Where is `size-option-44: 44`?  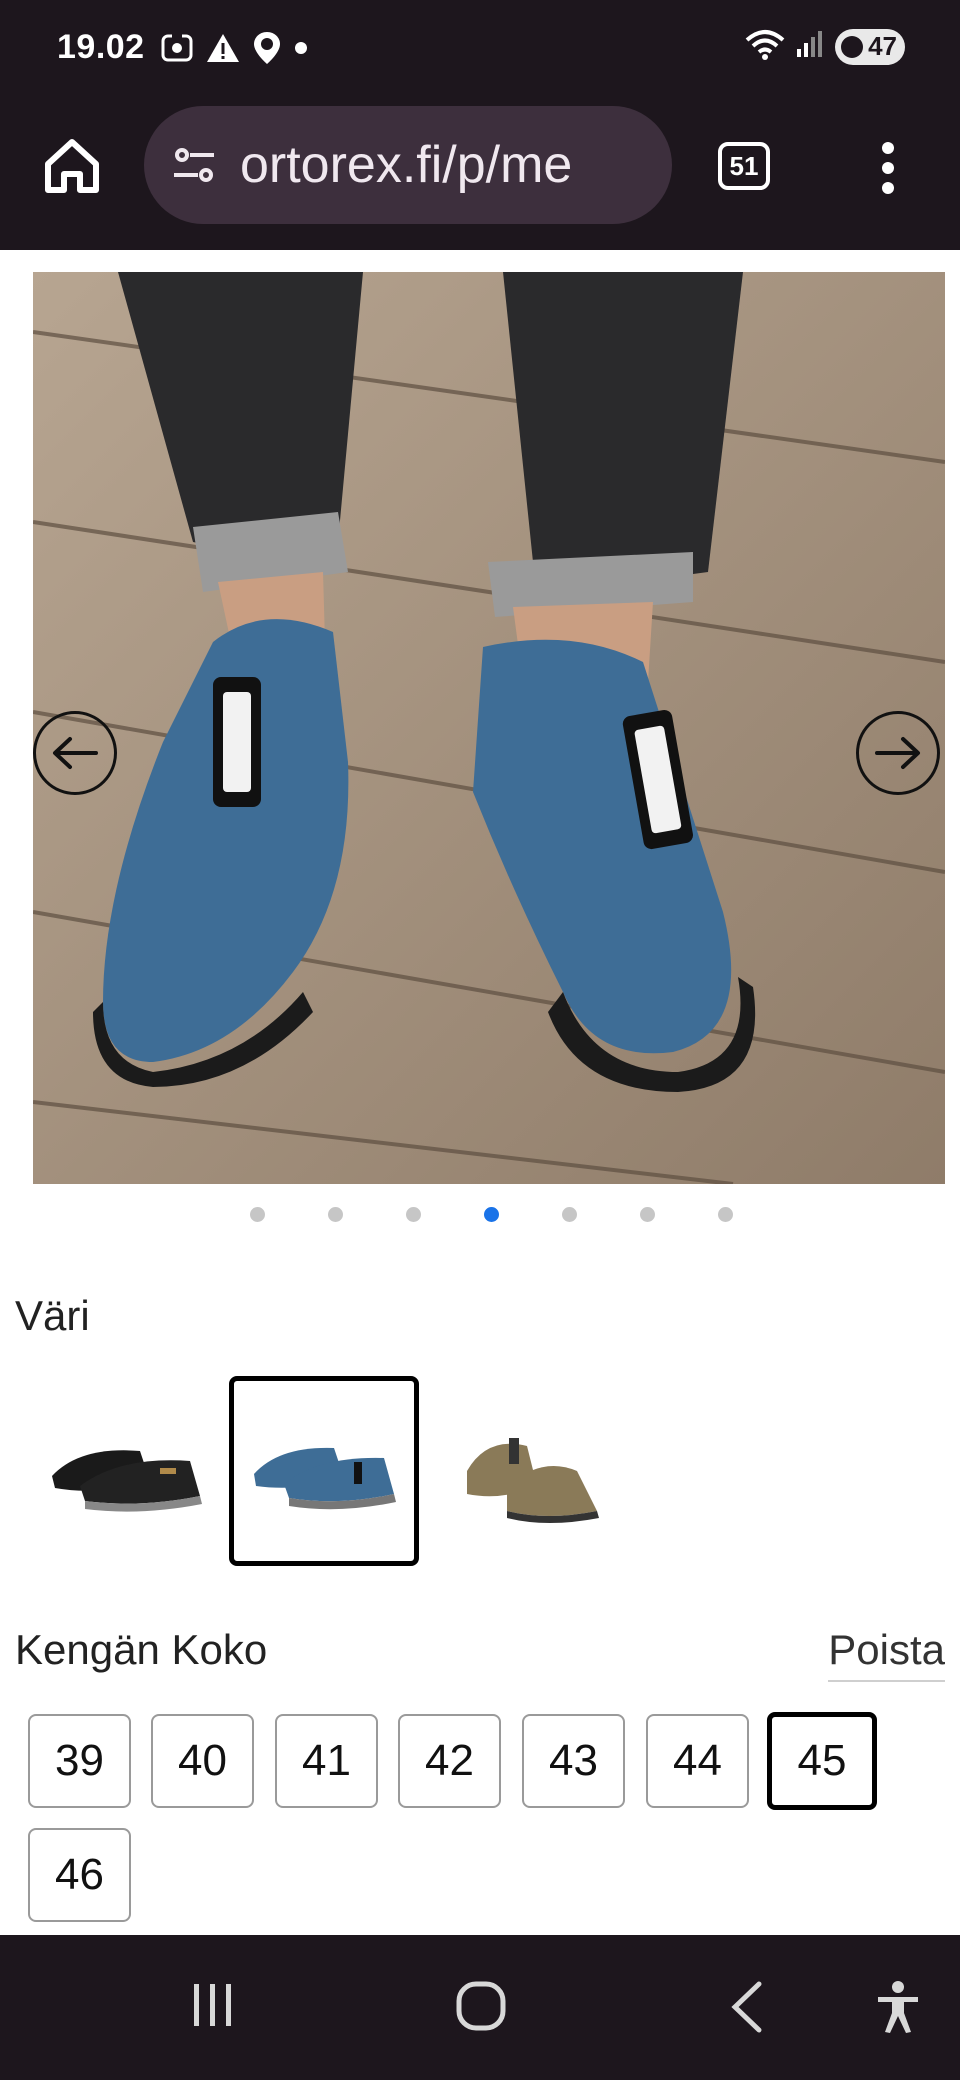 size-option-44: 44 is located at coordinates (697, 1761).